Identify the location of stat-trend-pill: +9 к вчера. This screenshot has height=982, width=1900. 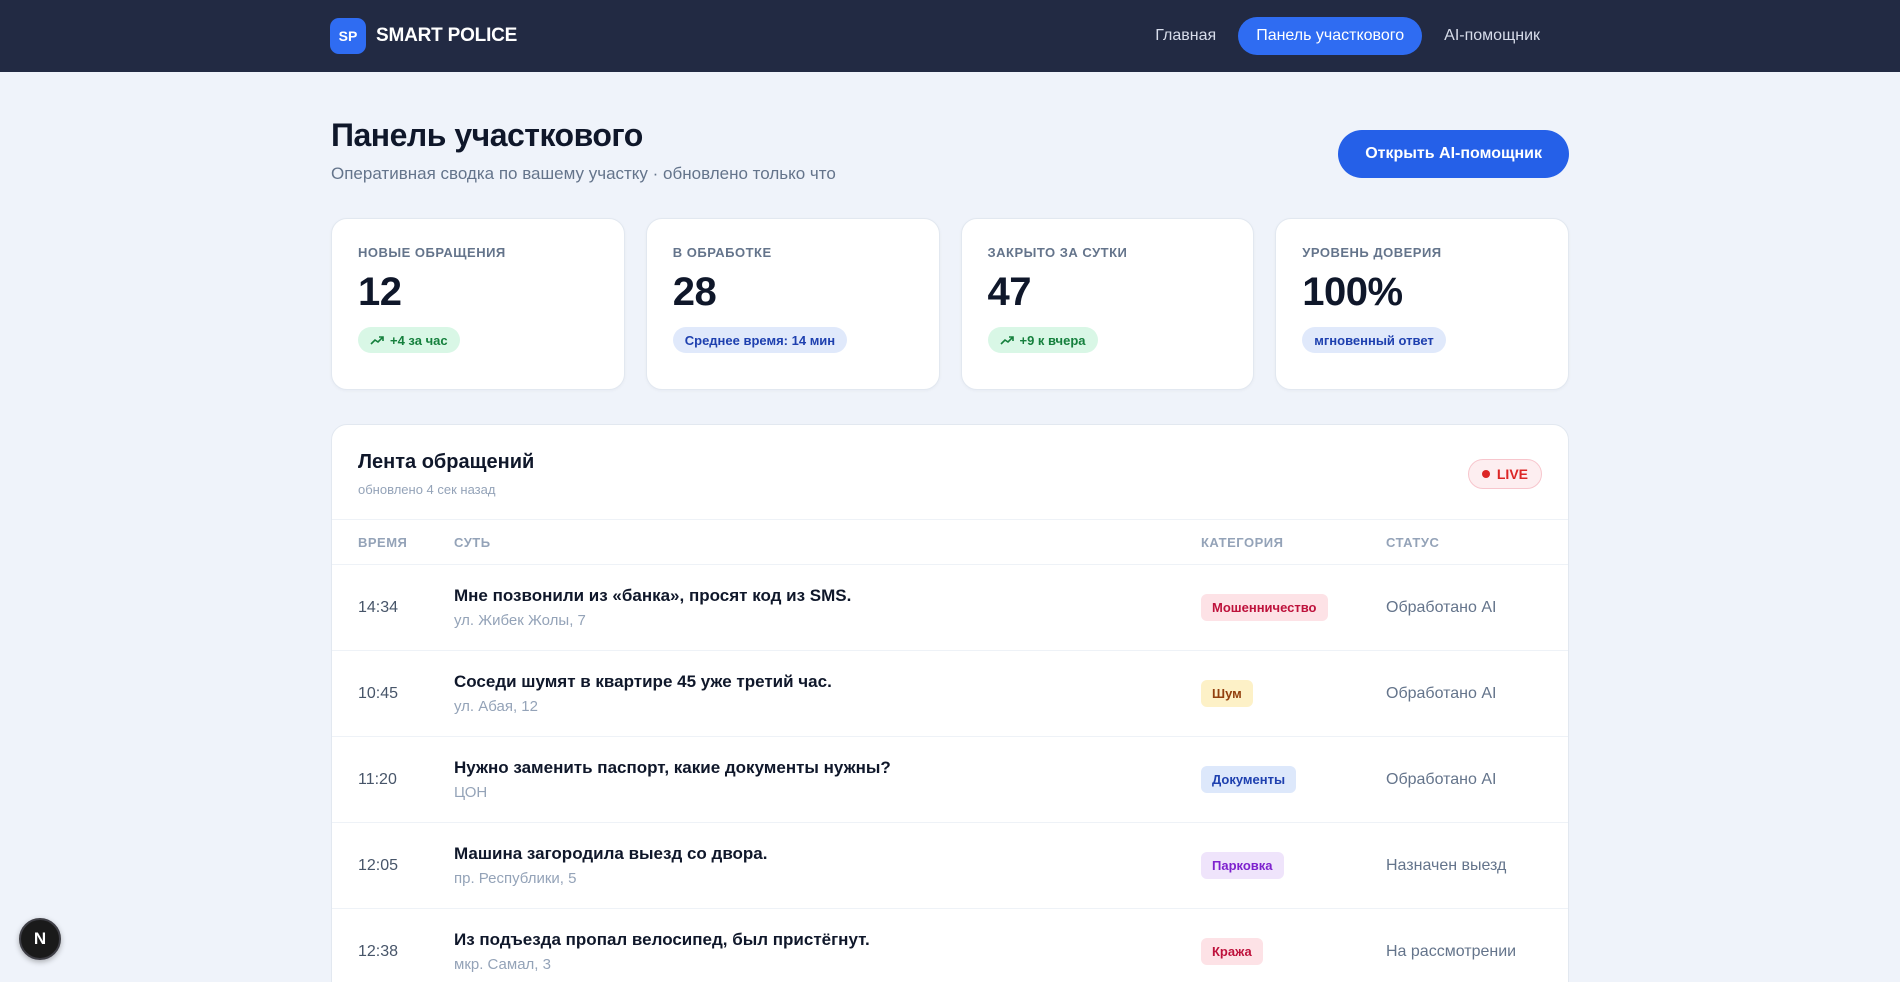
(1042, 340).